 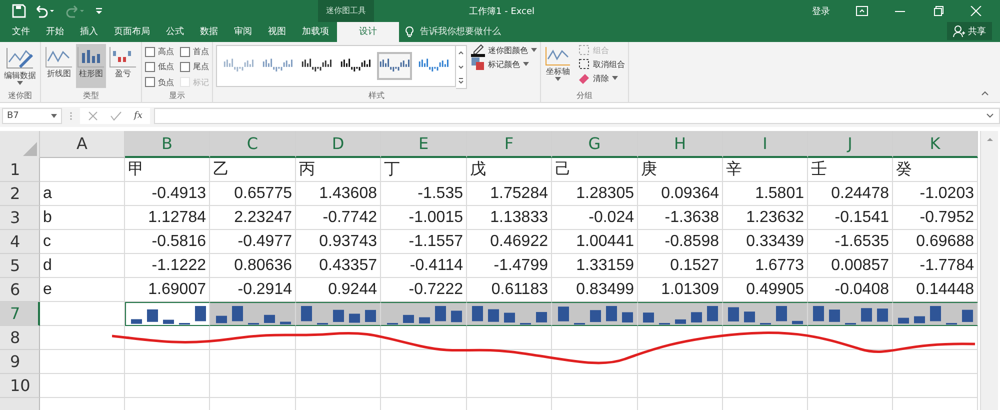 I want to click on sparkline-color-button: 迷你图颜色, so click(x=504, y=50).